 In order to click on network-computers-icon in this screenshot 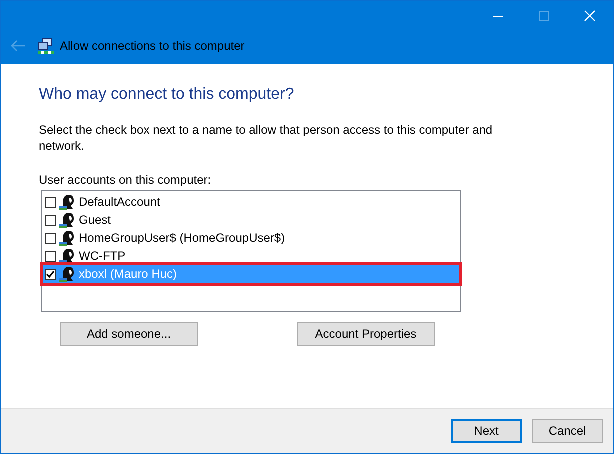, I will do `click(46, 46)`.